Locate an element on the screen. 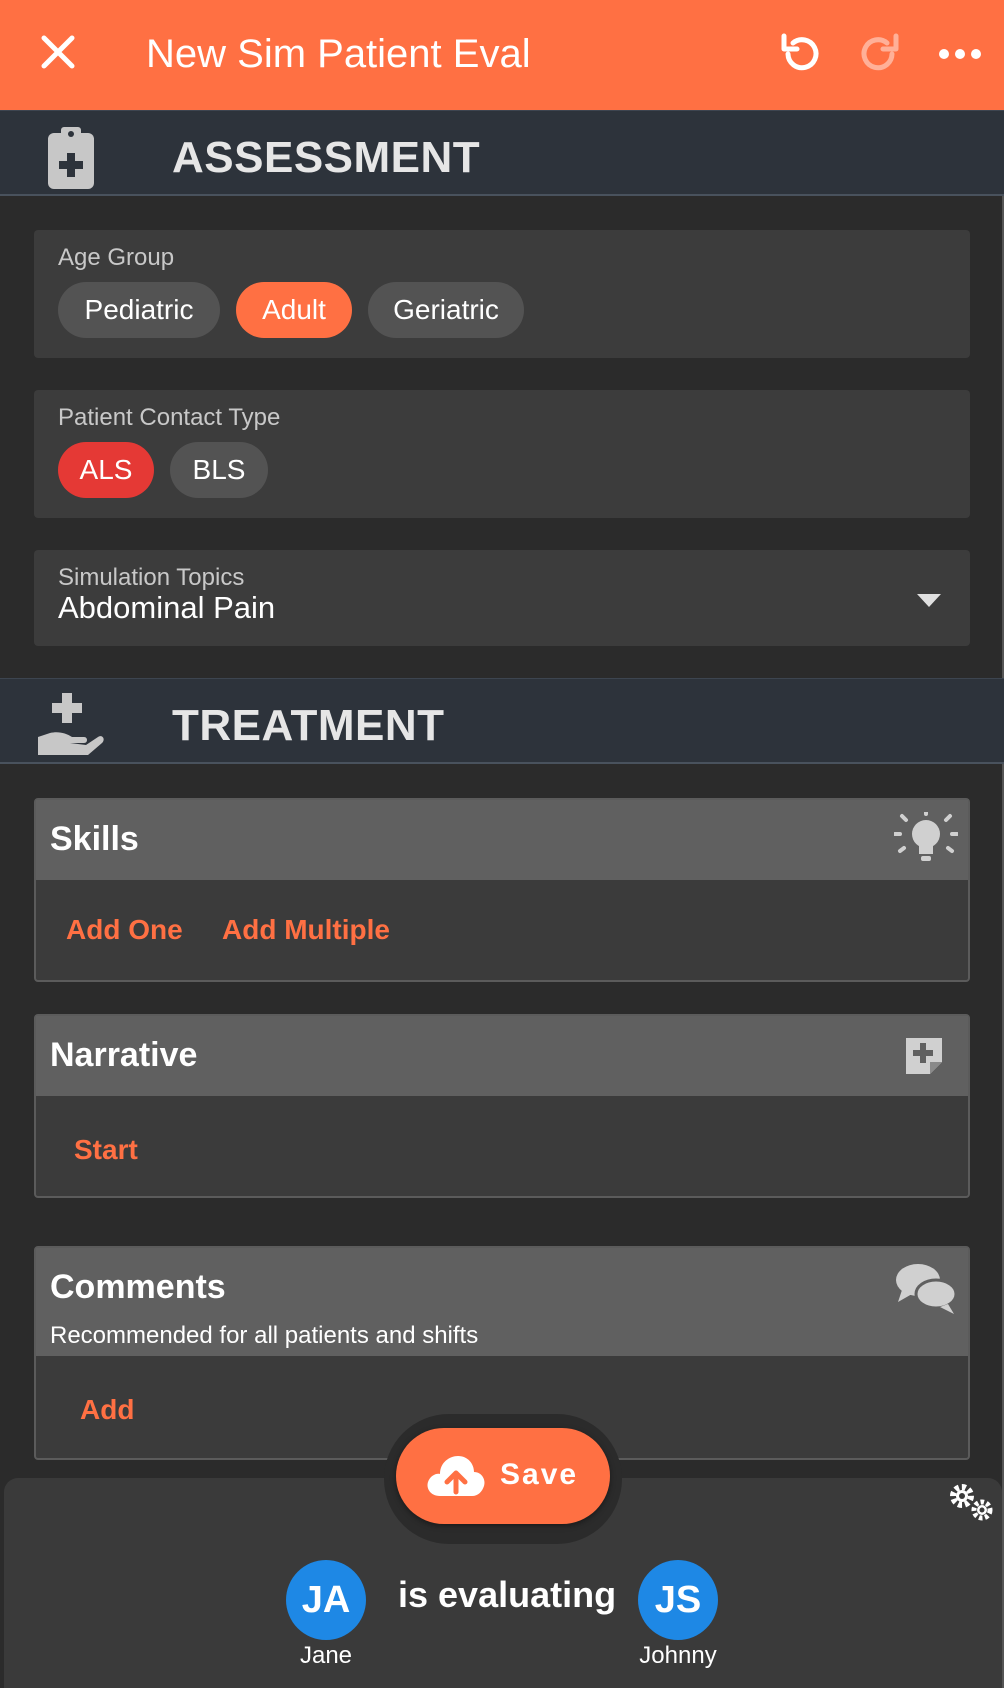 This screenshot has height=1688, width=1004. skills-title: Skills is located at coordinates (94, 839).